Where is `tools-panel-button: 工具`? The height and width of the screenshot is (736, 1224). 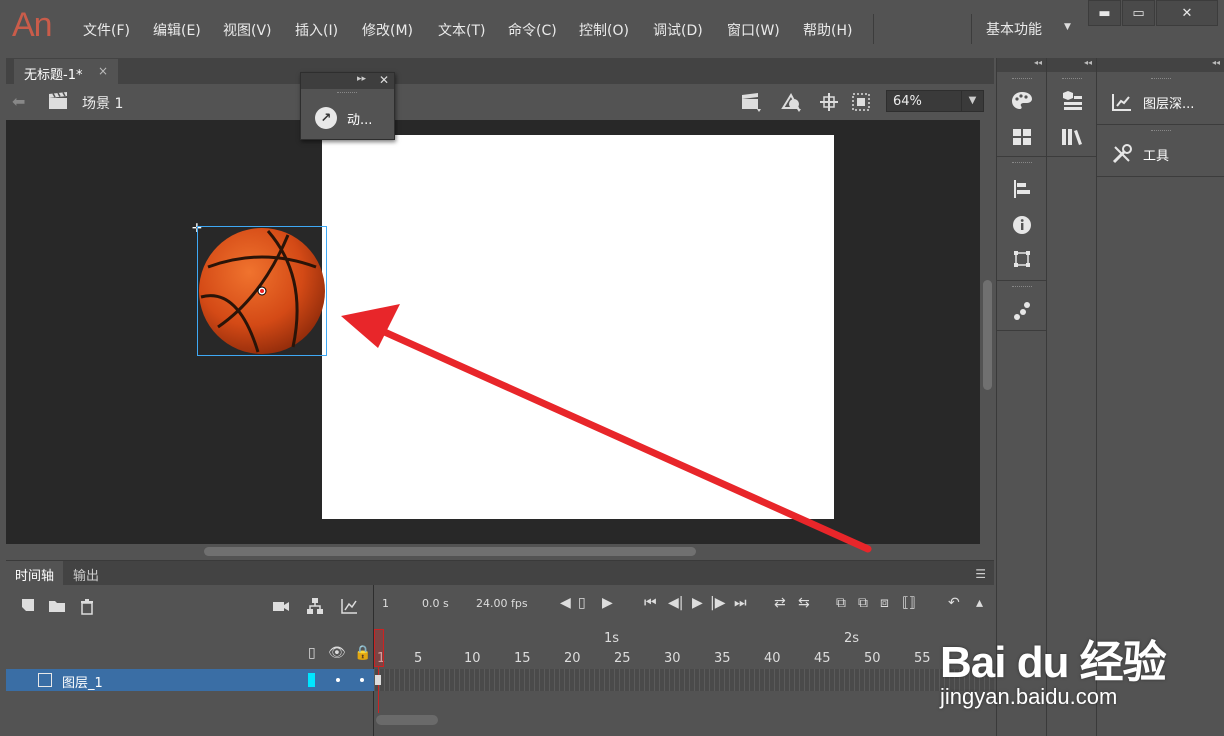 tools-panel-button: 工具 is located at coordinates (1160, 154).